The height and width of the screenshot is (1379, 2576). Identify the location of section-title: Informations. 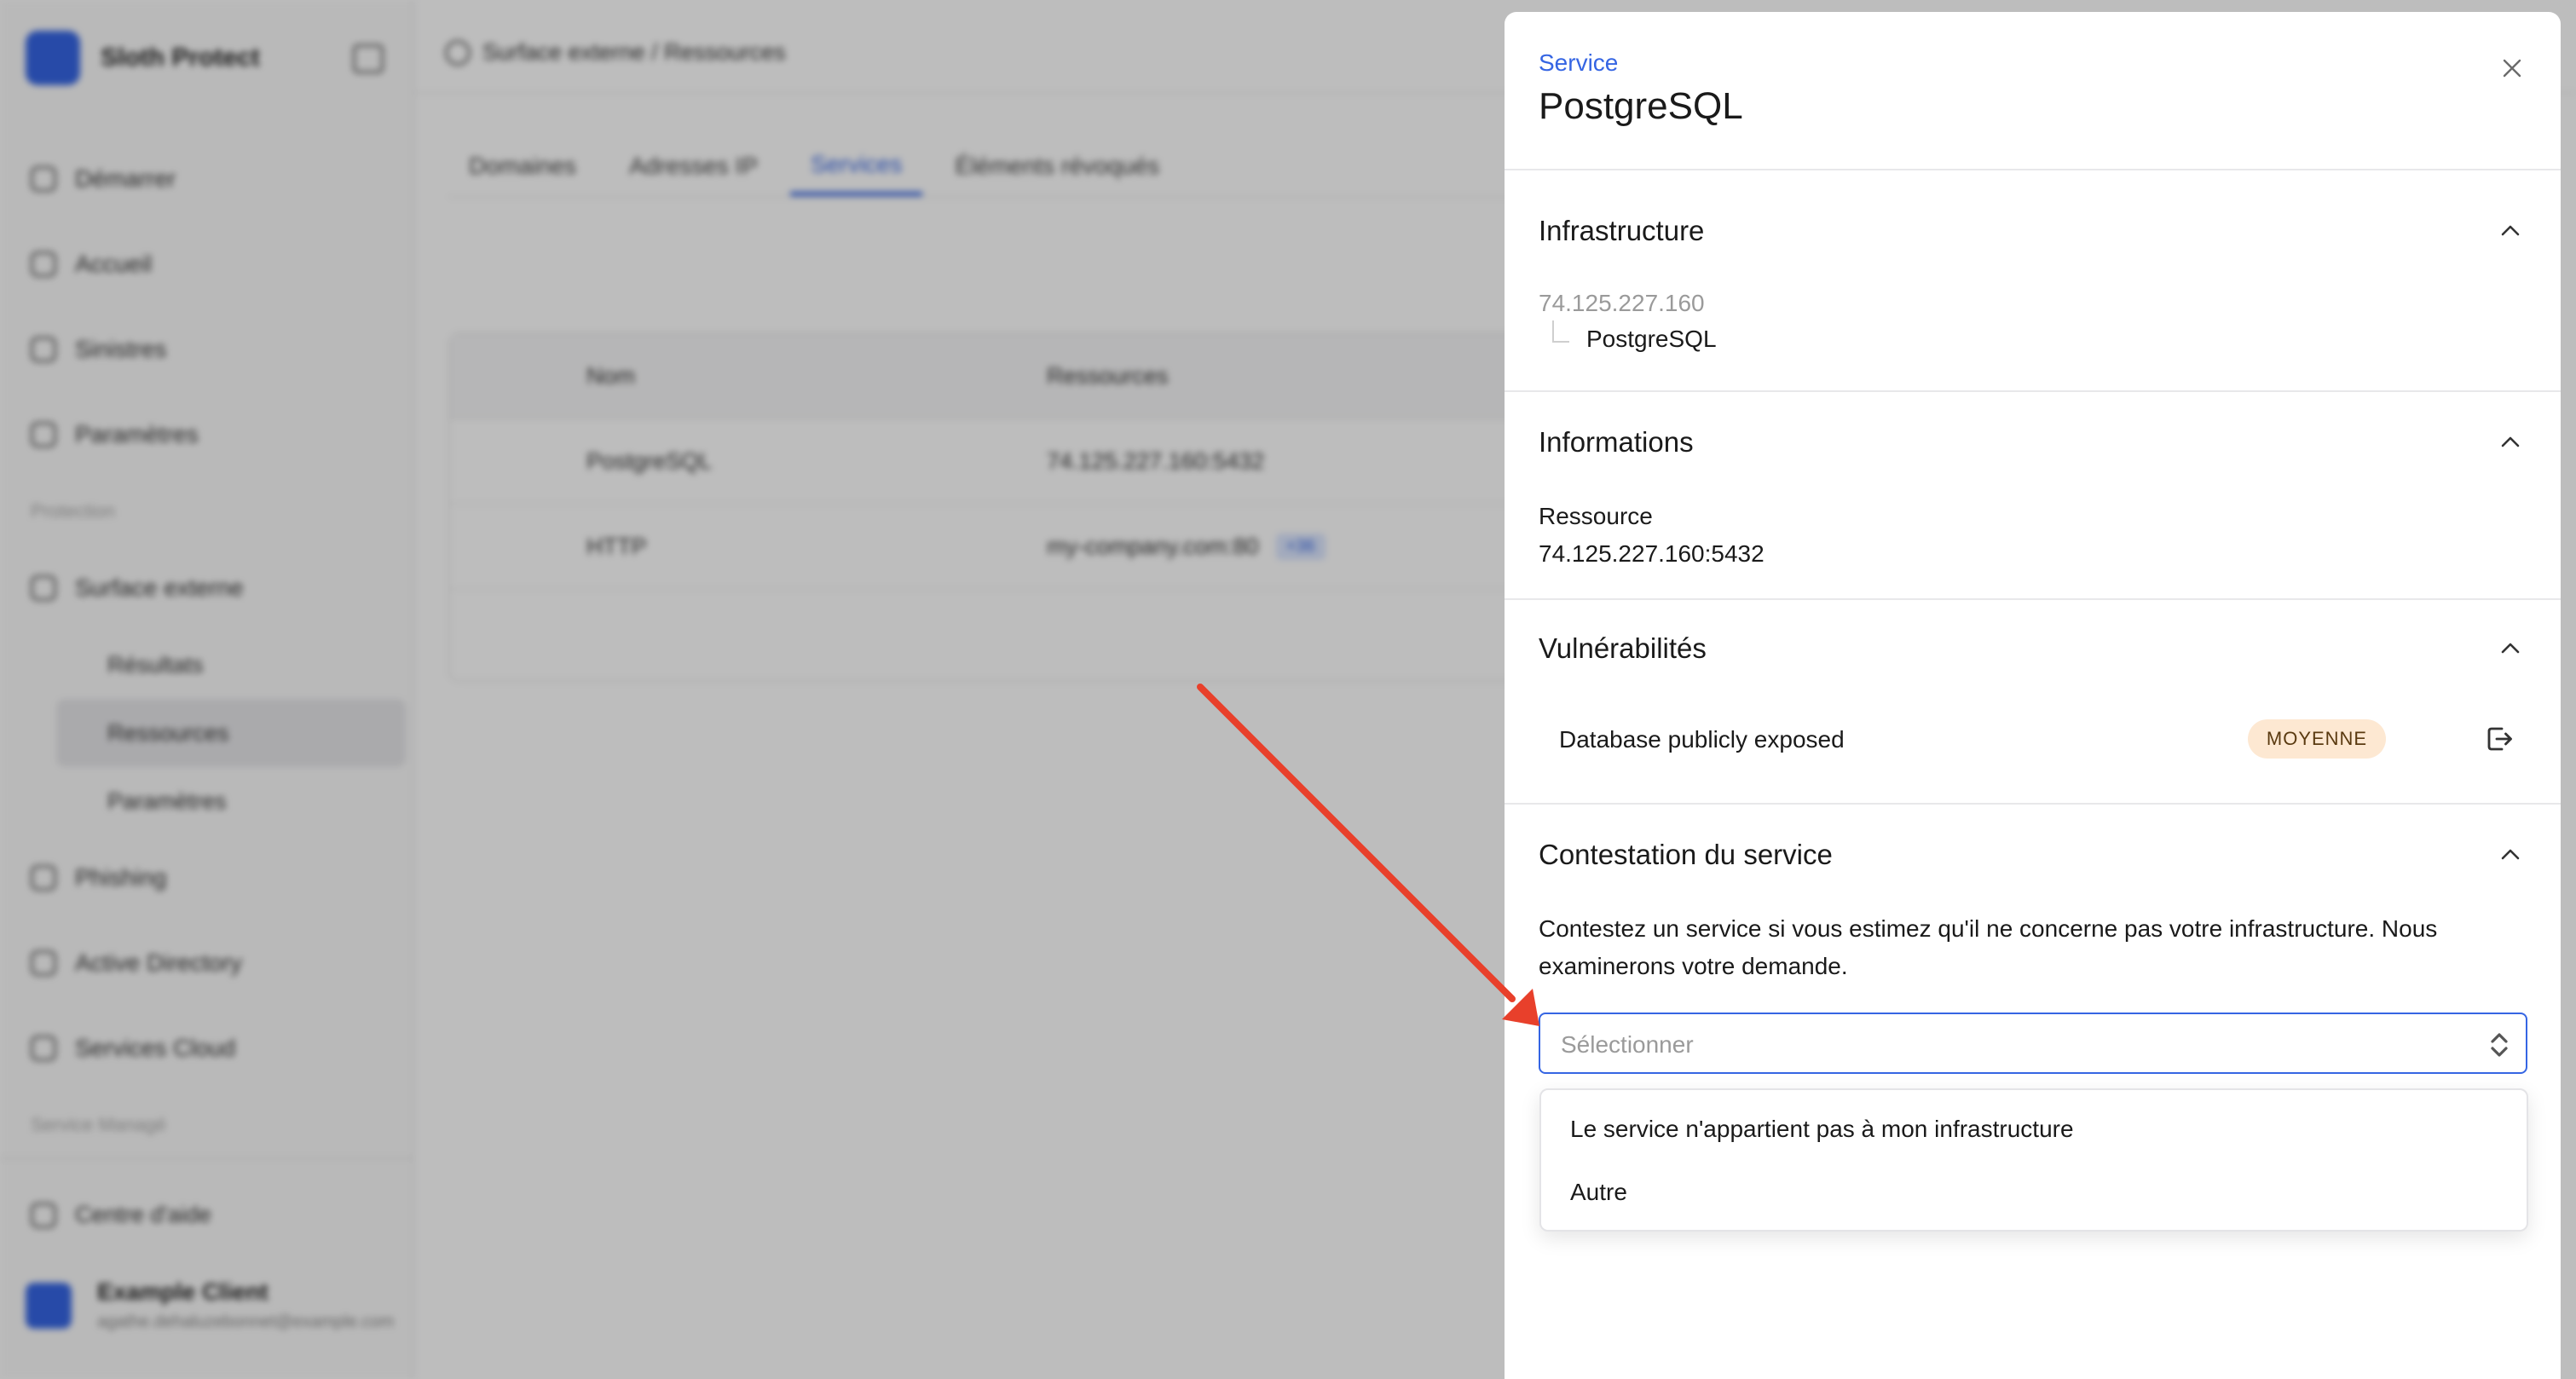
(1616, 442).